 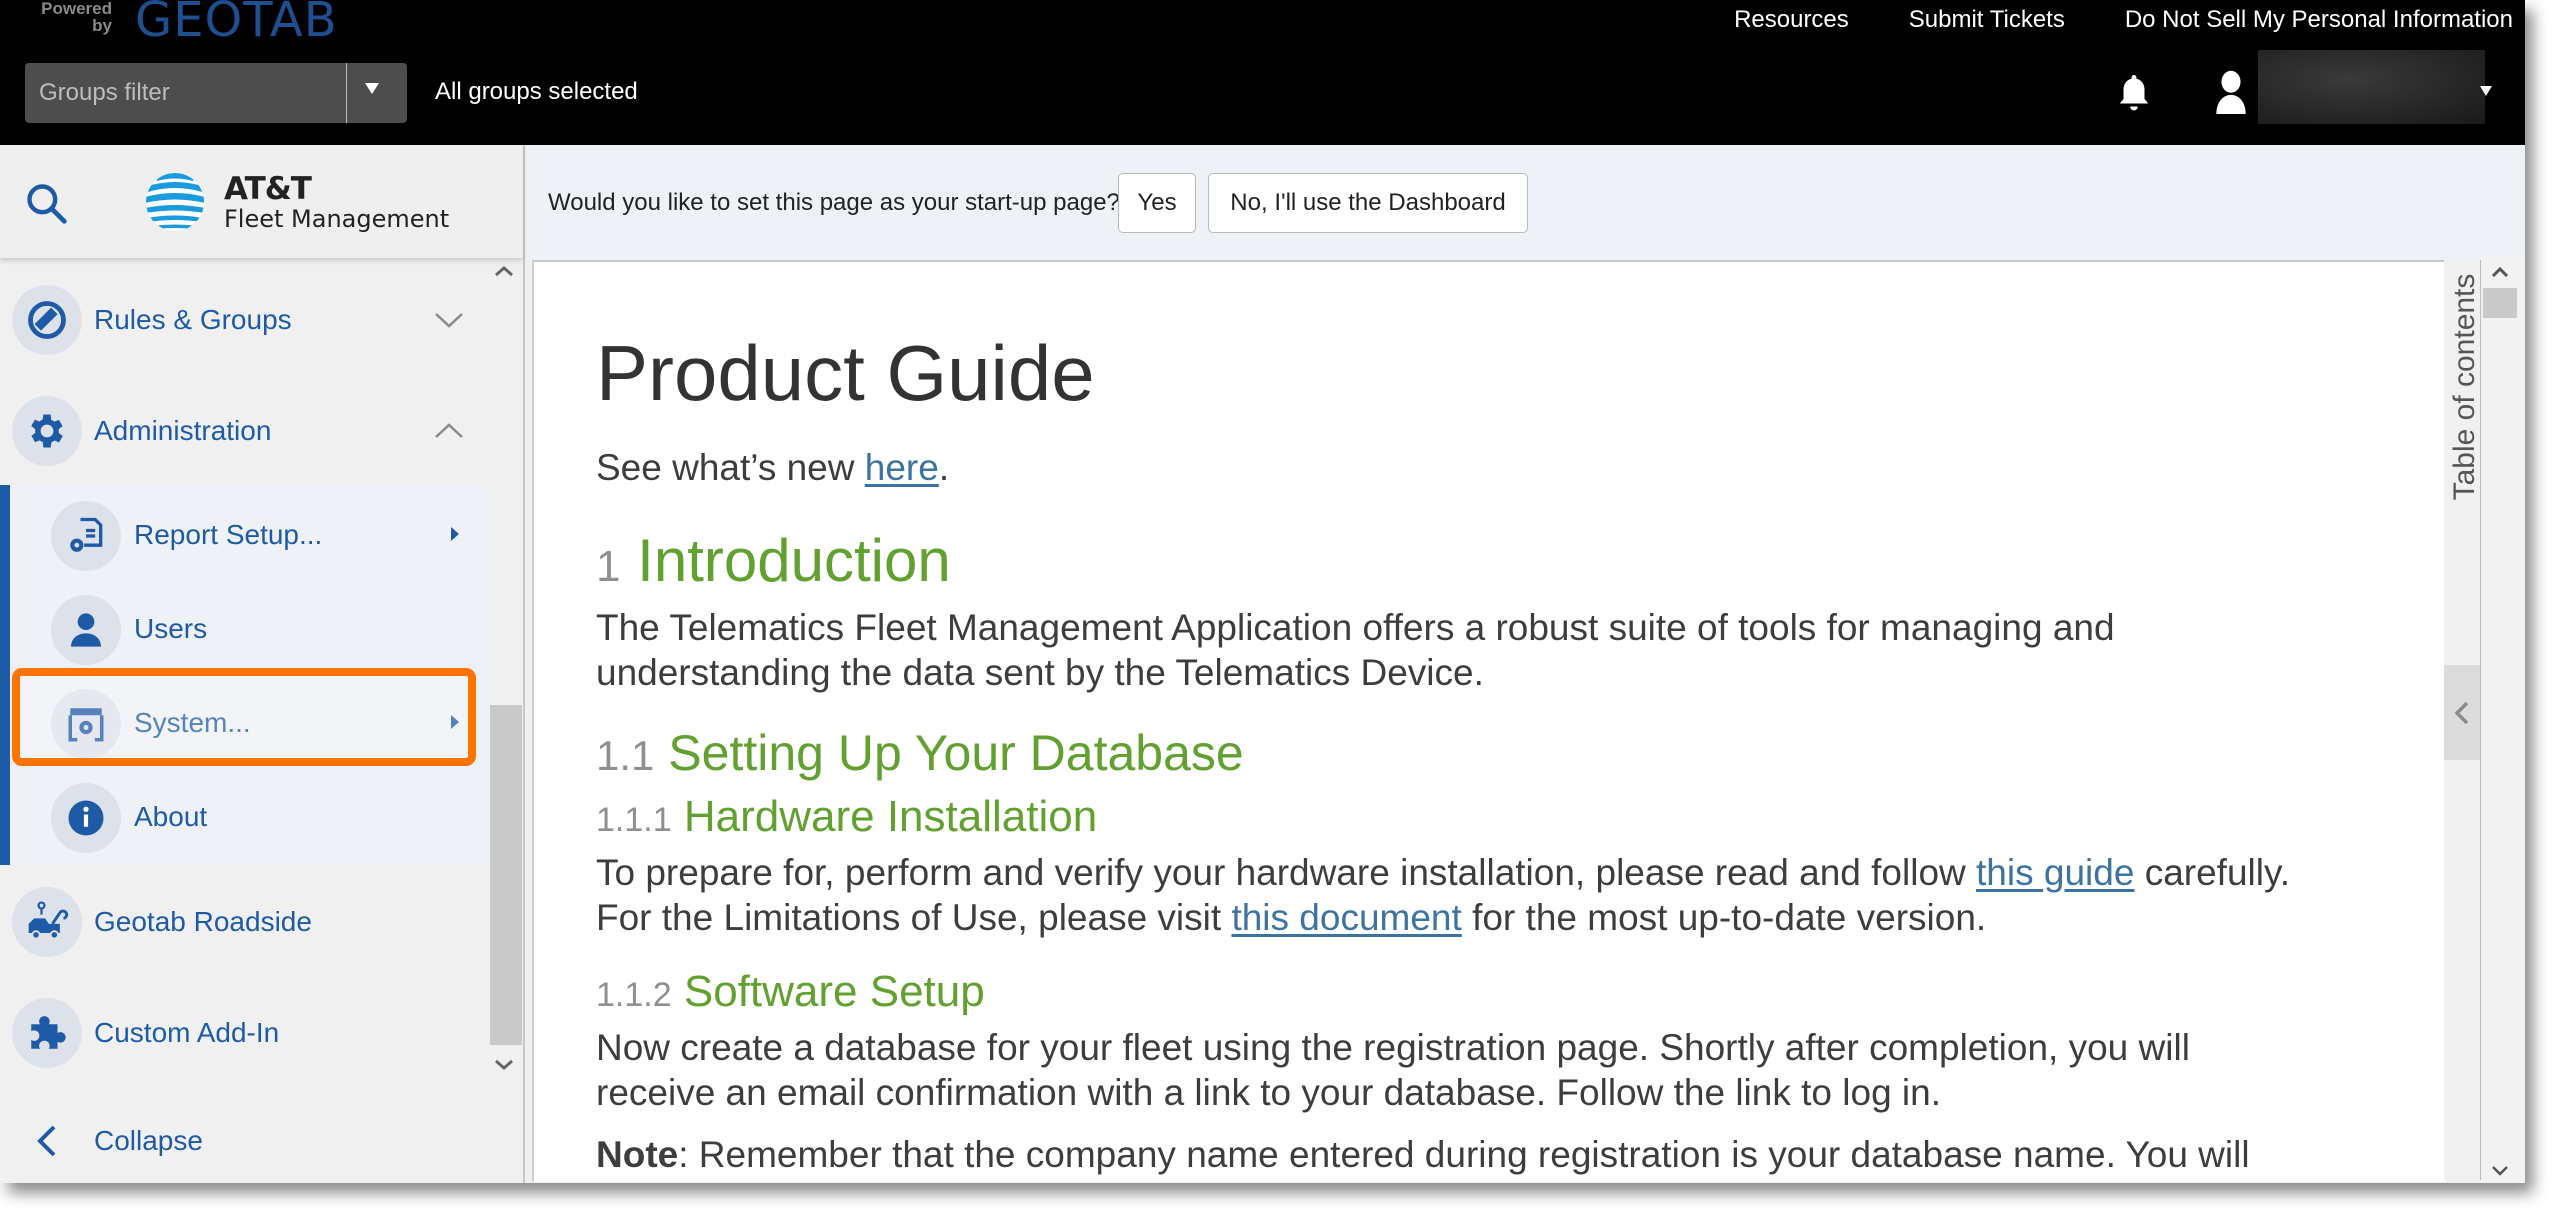 I want to click on sidebar-scrollbar-thumb, so click(x=506, y=875).